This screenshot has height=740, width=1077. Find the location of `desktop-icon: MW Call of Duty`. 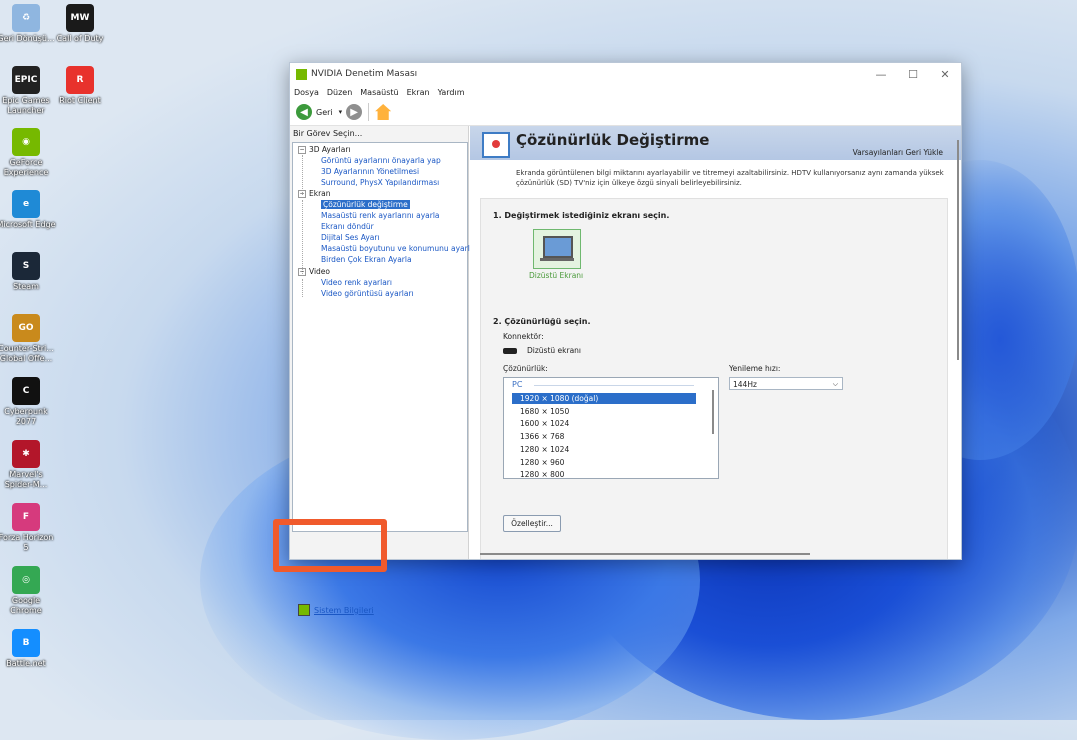

desktop-icon: MW Call of Duty is located at coordinates (80, 24).